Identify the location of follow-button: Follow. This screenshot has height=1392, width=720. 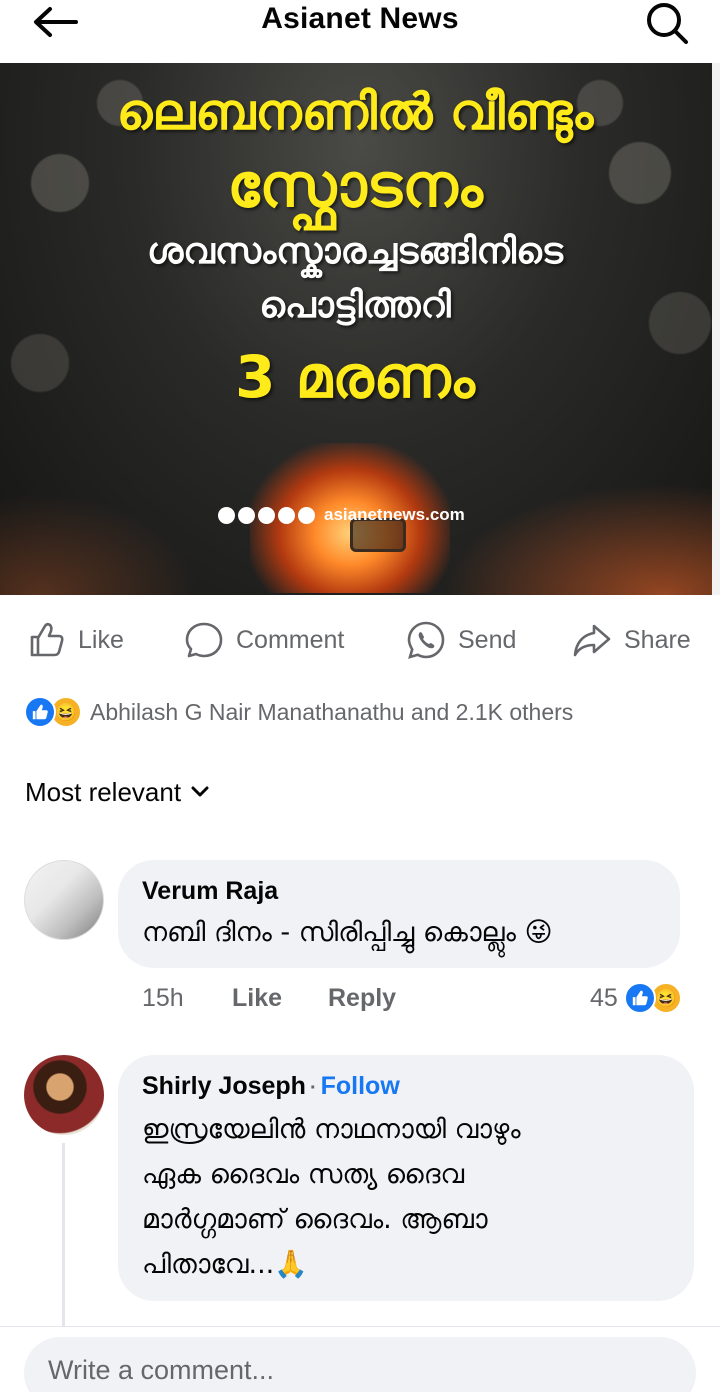
(360, 1086).